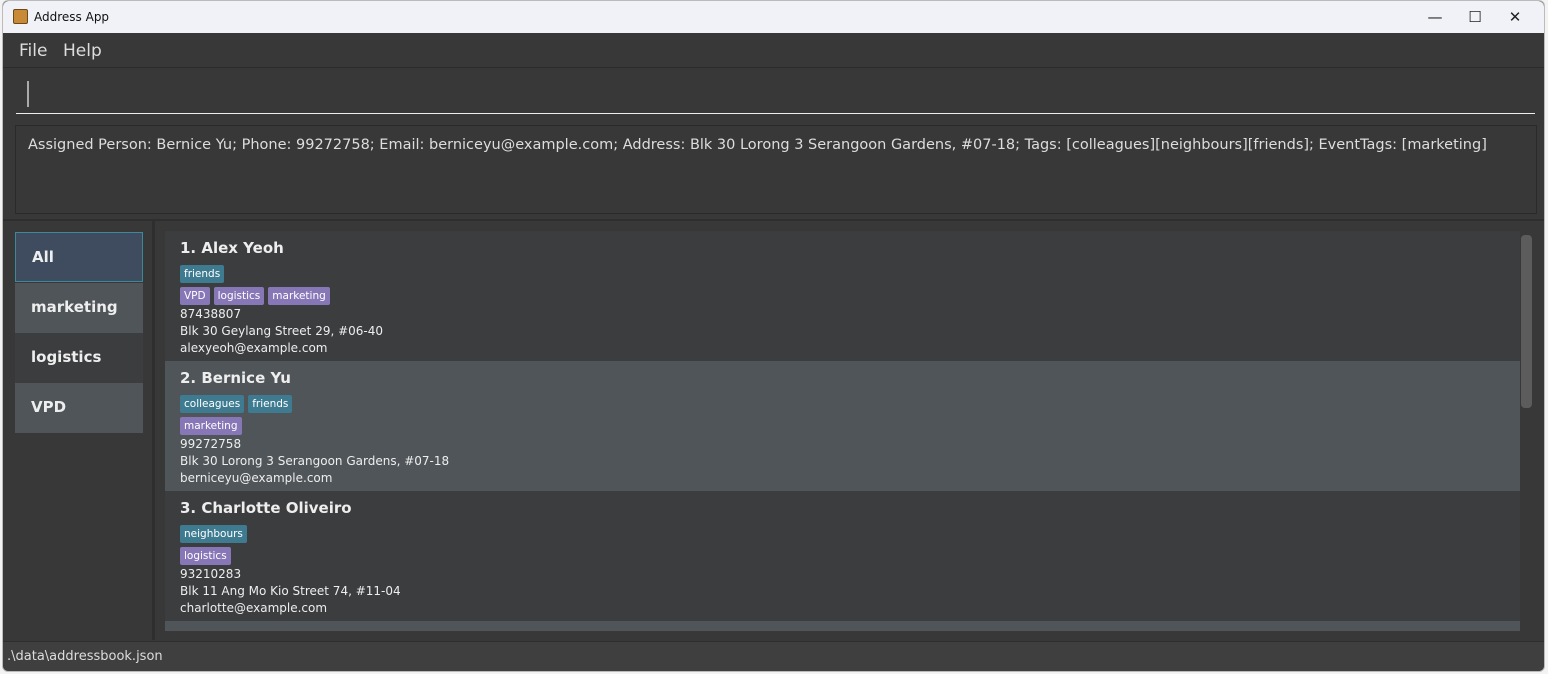 The width and height of the screenshot is (1548, 674). What do you see at coordinates (842, 626) in the screenshot?
I see `person-card-partial` at bounding box center [842, 626].